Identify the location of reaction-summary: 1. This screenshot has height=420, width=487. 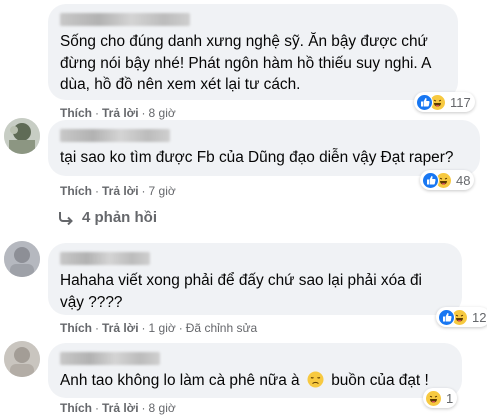
(440, 398).